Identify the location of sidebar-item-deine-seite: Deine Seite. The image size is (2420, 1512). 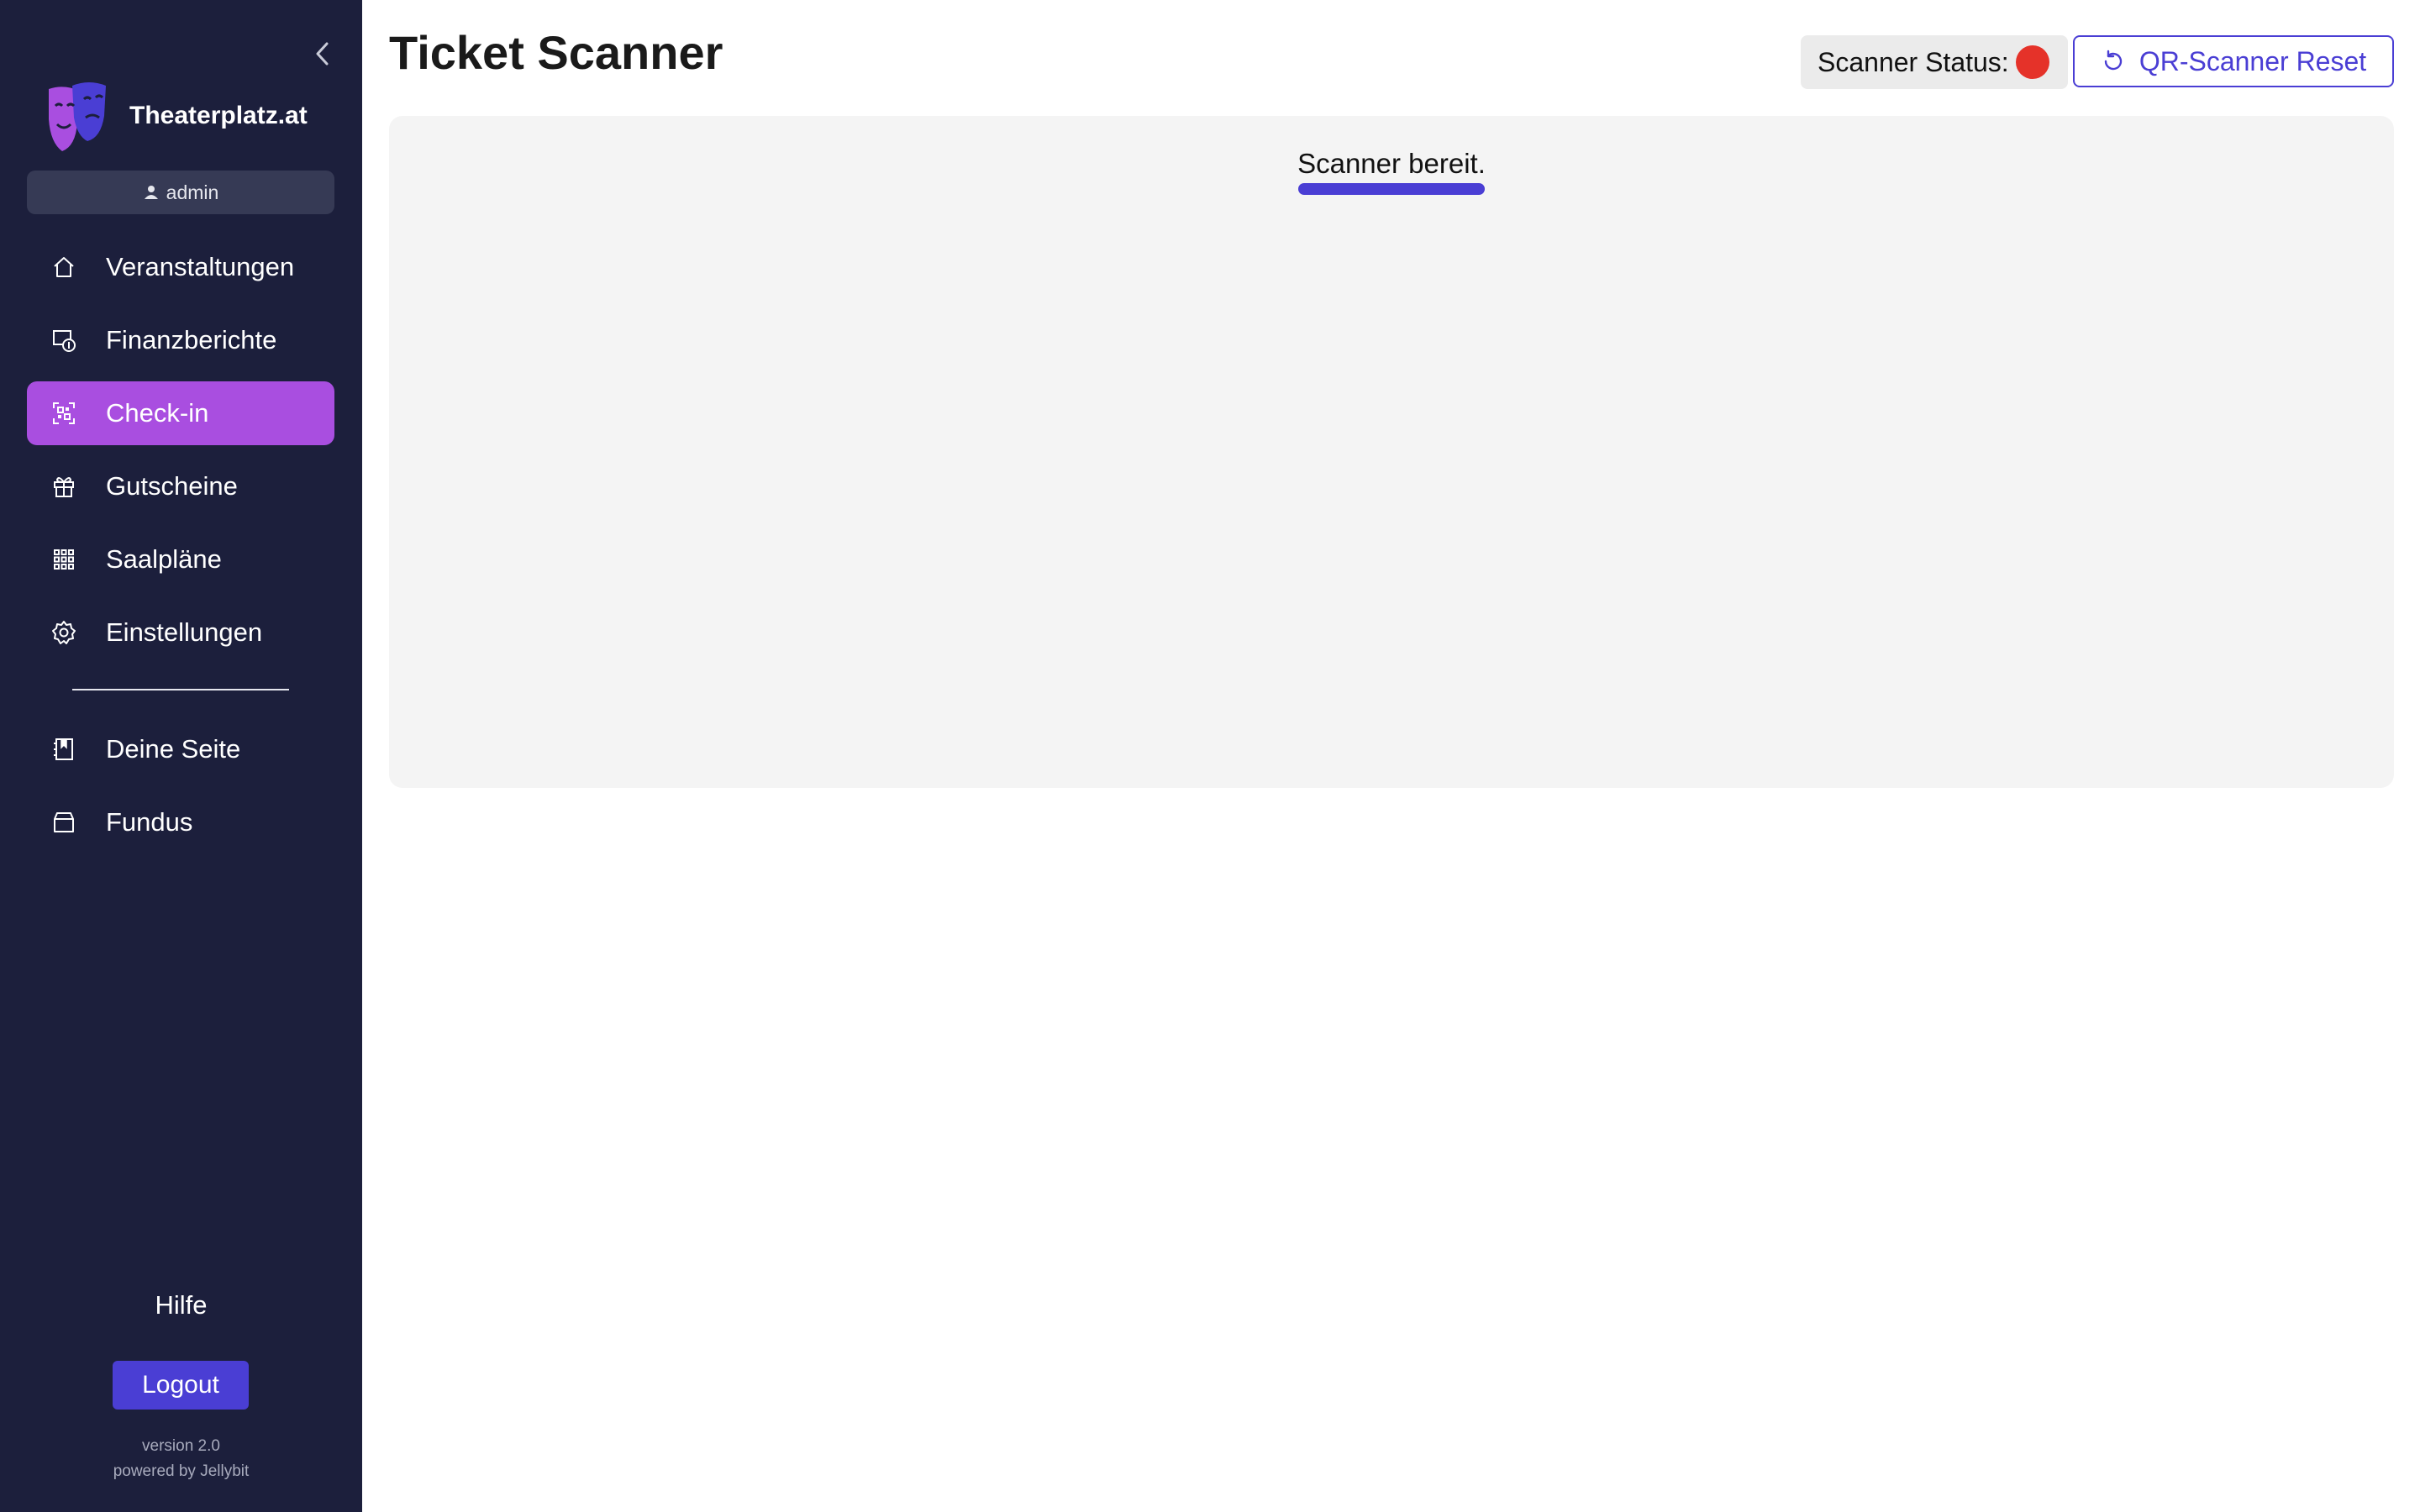
(180, 749).